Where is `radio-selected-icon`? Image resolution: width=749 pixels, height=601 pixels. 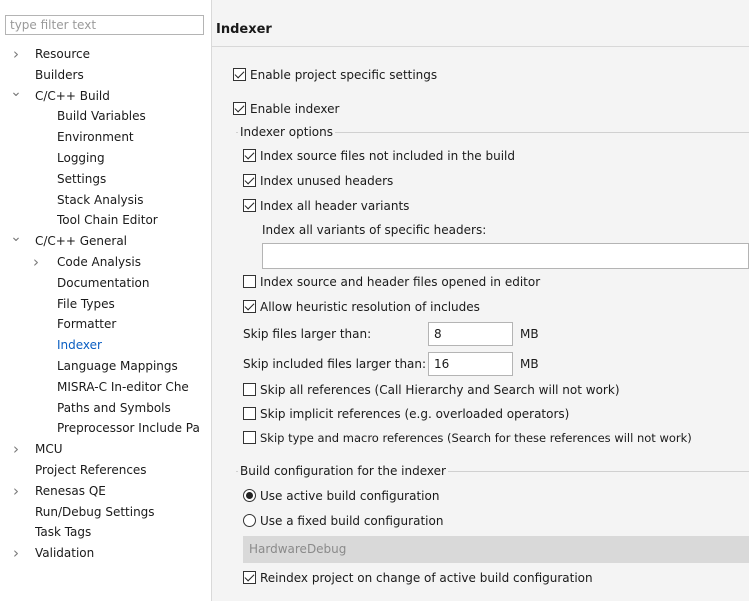 radio-selected-icon is located at coordinates (249, 495).